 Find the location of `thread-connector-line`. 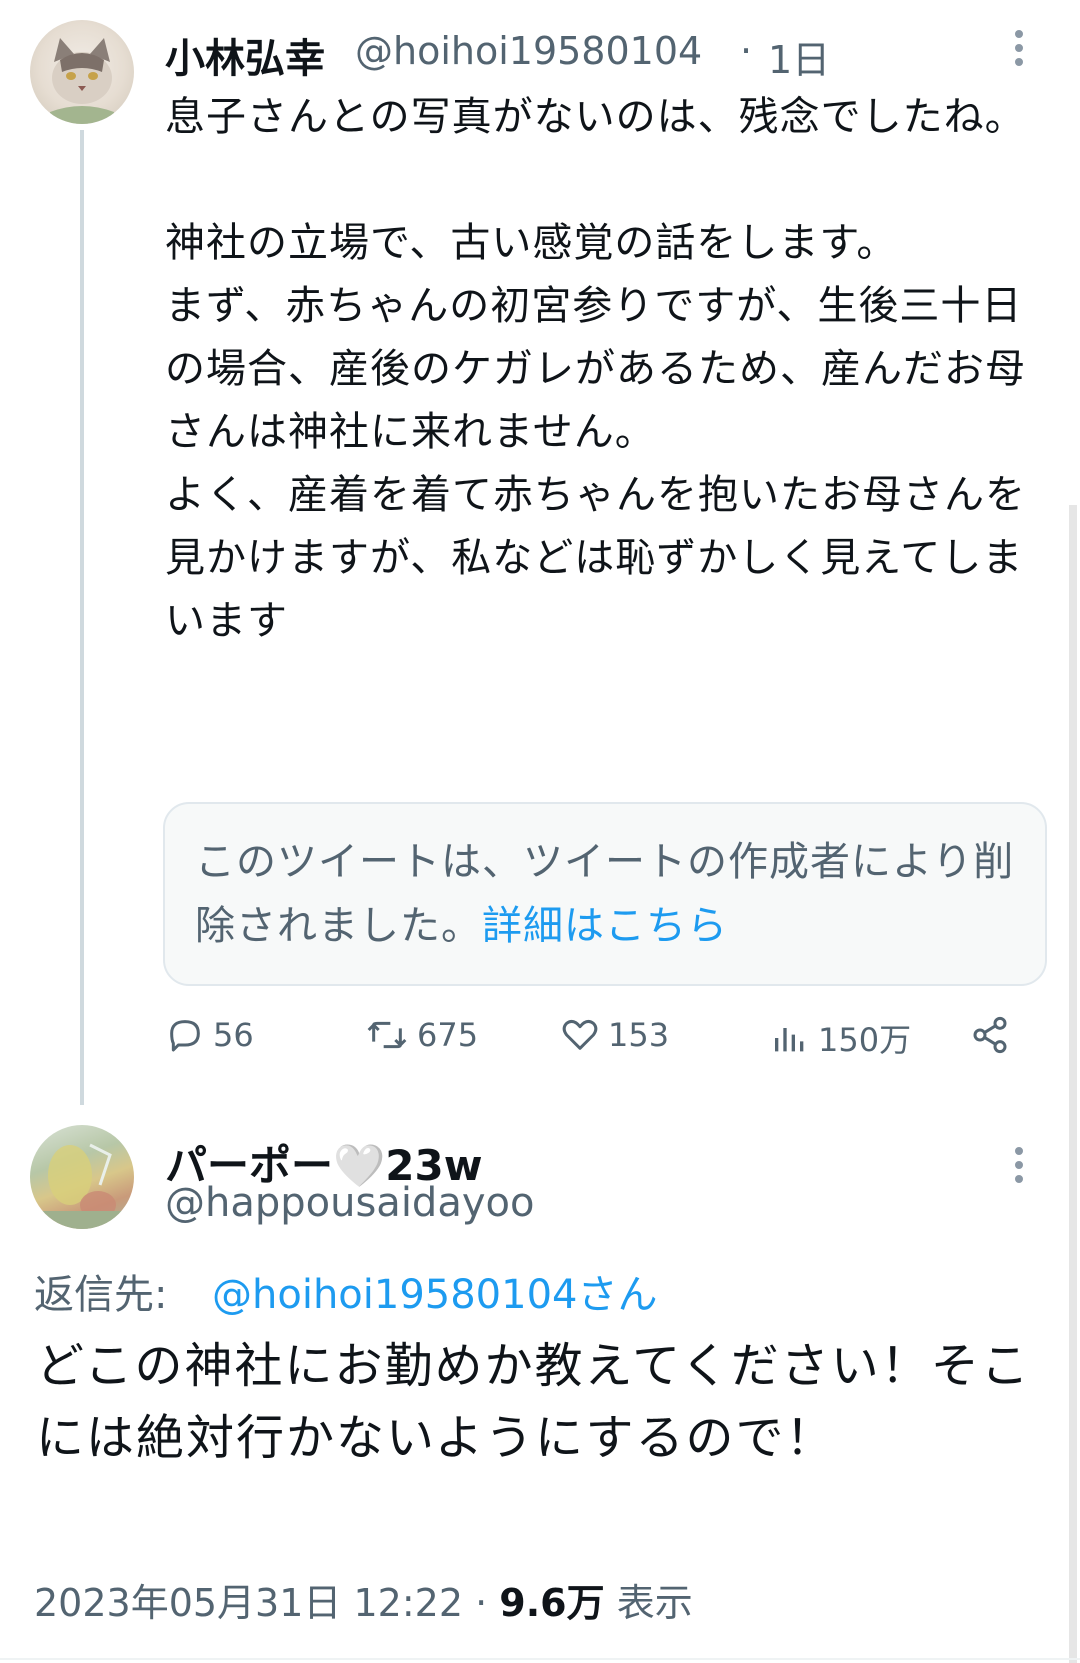

thread-connector-line is located at coordinates (82, 617).